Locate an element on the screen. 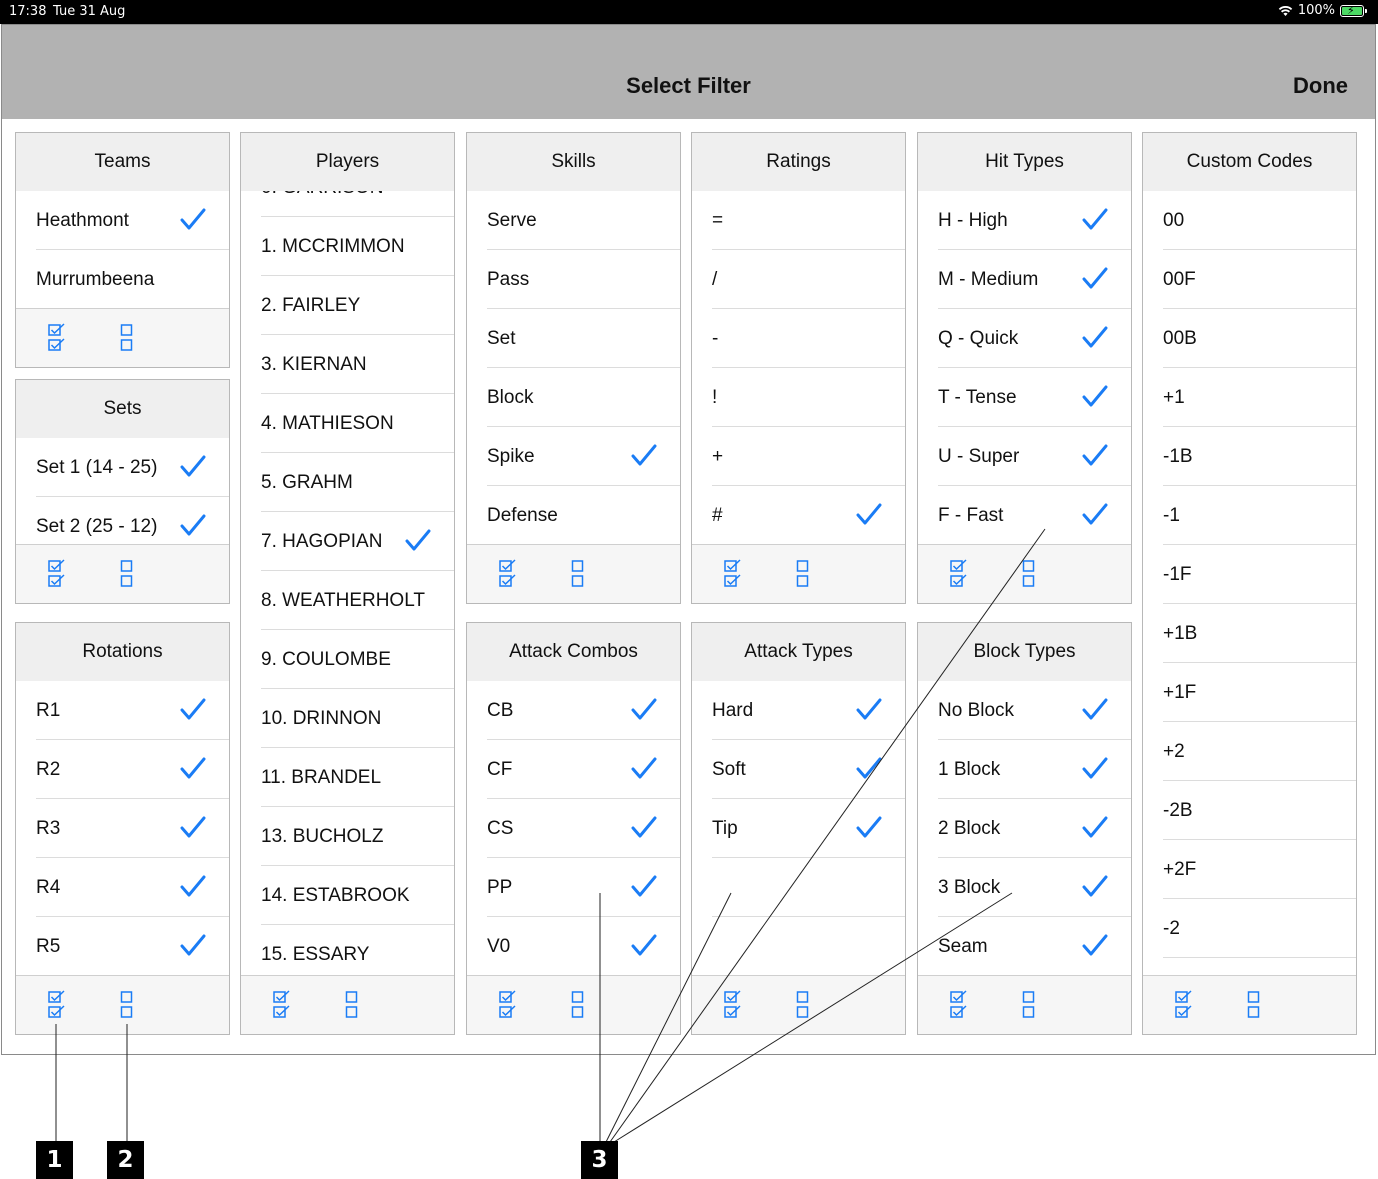  block-types-item: No Block is located at coordinates (1034, 710).